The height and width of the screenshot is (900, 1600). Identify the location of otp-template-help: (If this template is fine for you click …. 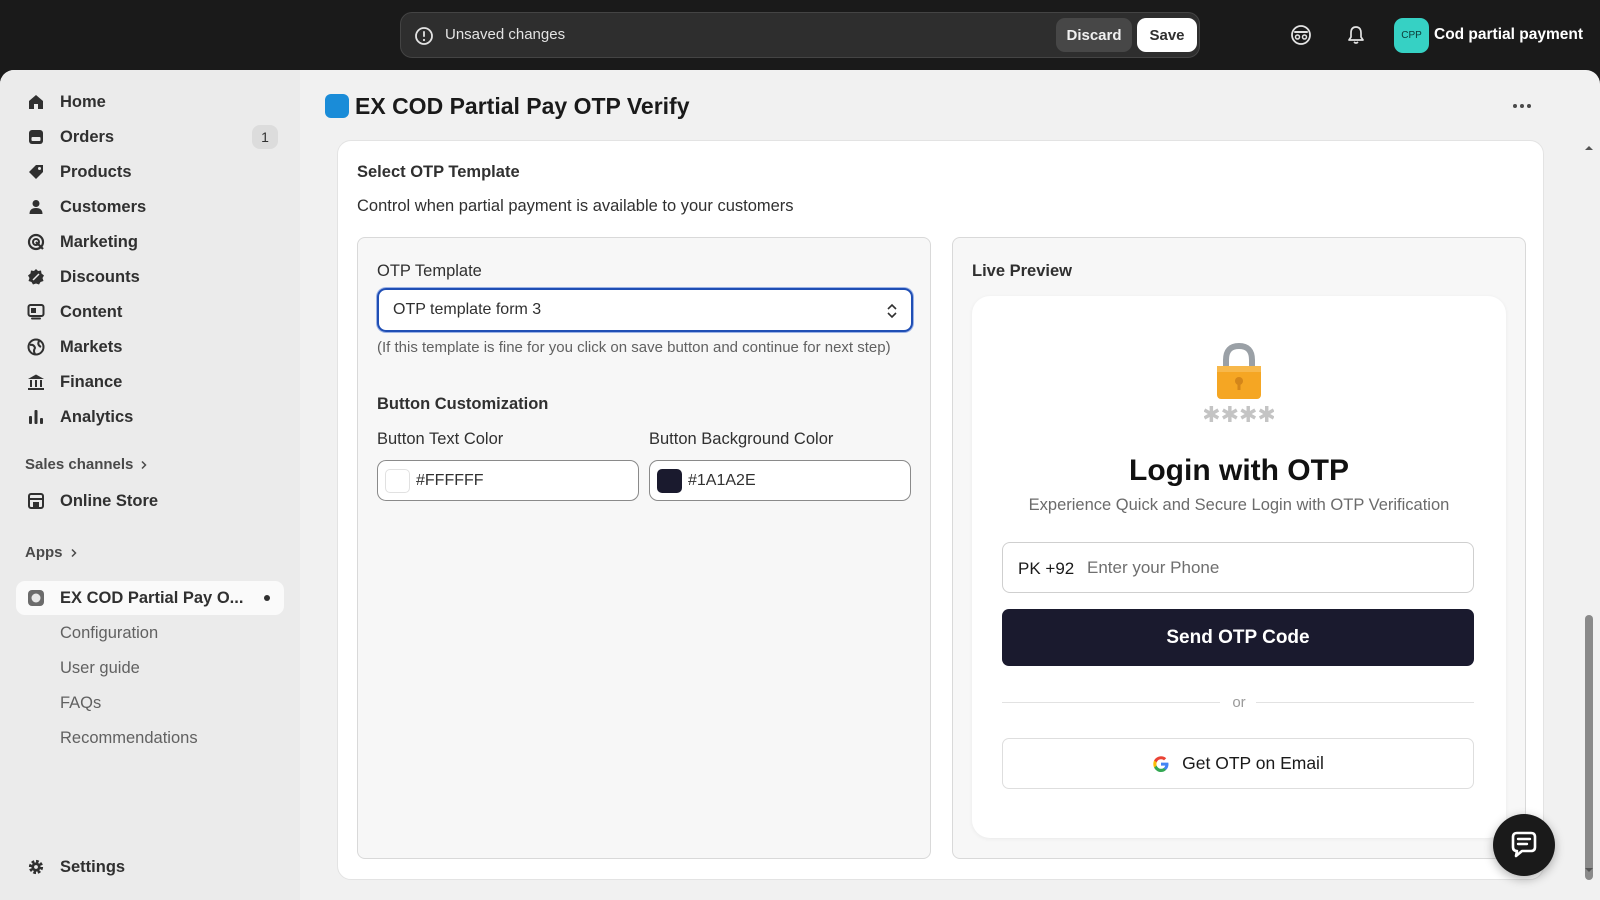
(634, 347).